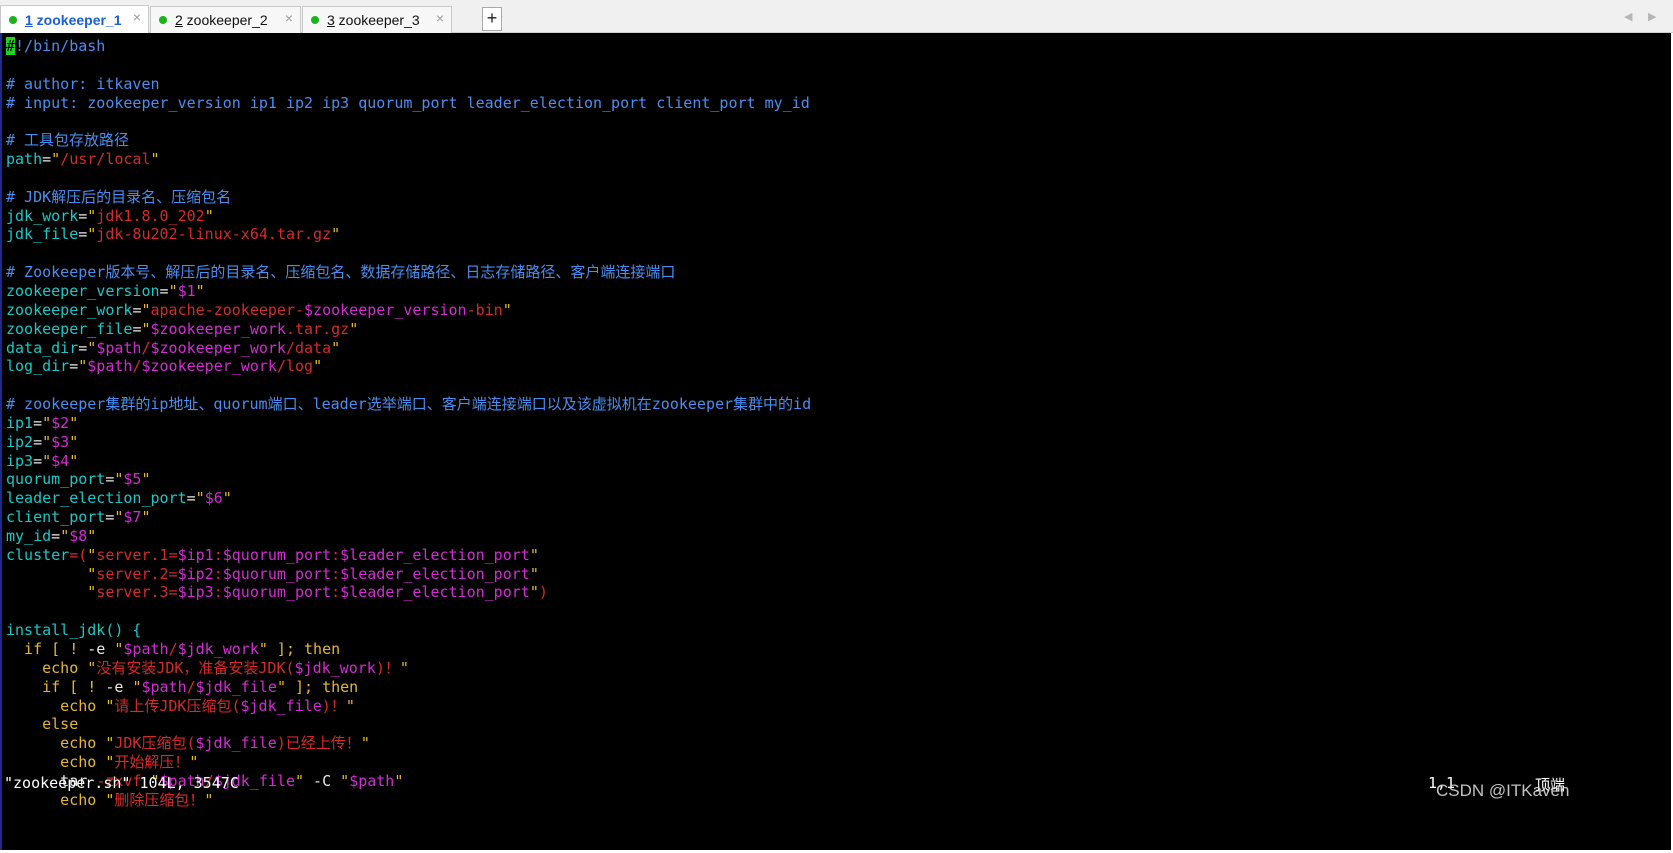  I want to click on code-token: # 工具包存放路径, so click(68, 140).